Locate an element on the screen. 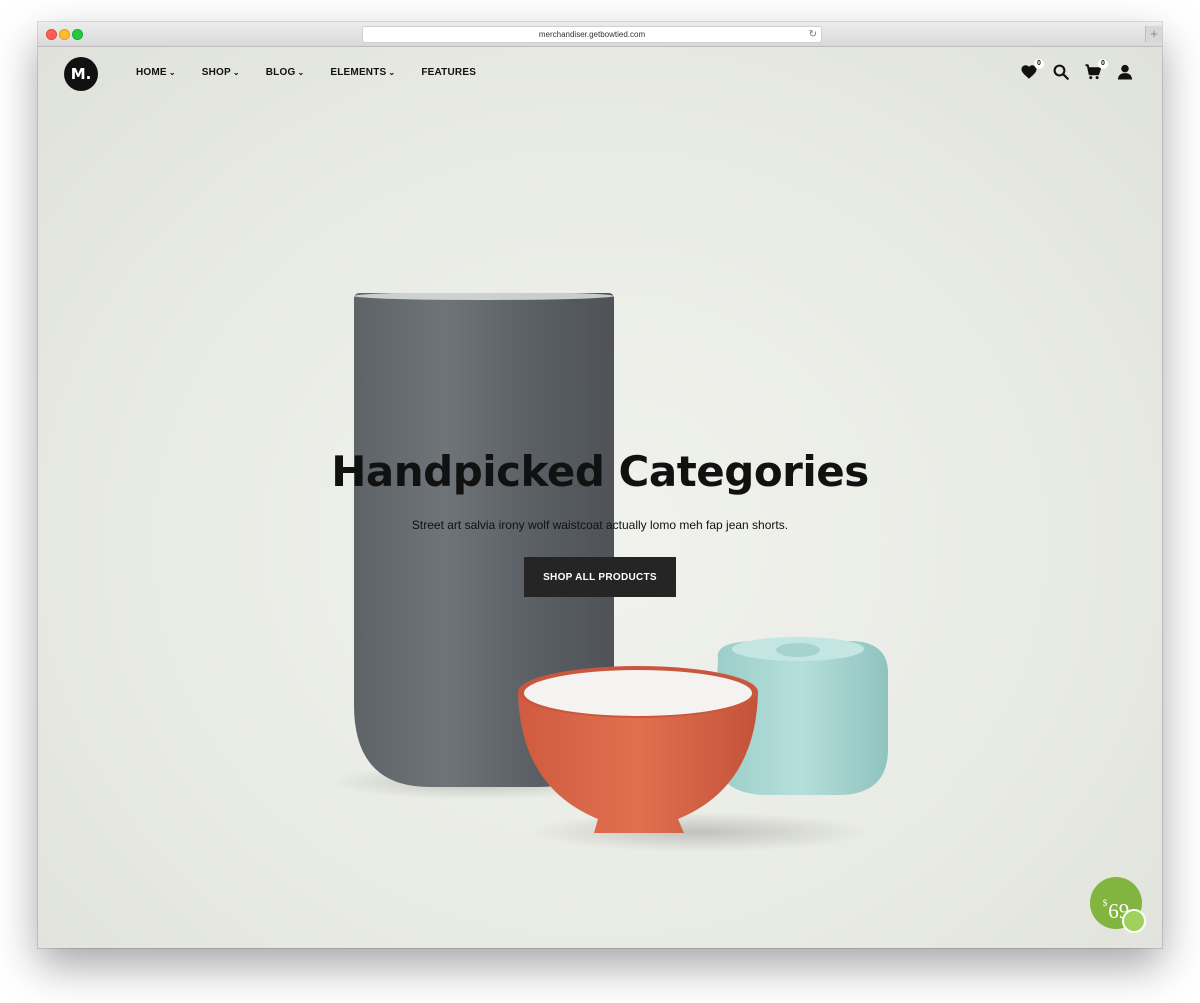 The height and width of the screenshot is (1003, 1200). teal-cup-hole is located at coordinates (798, 650).